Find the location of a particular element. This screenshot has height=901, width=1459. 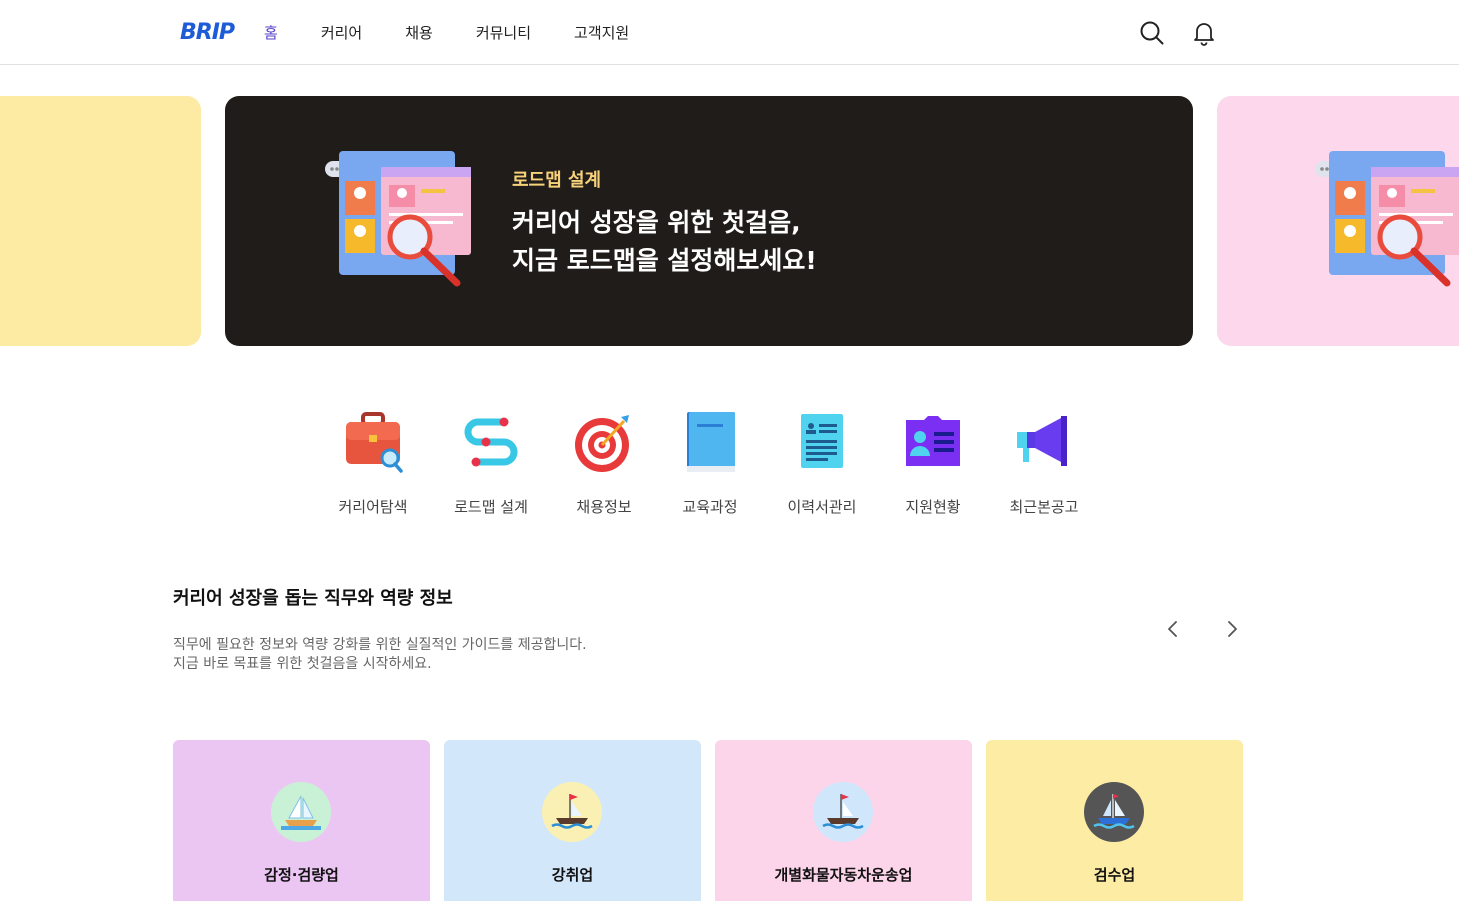

nav-support: 고객지원 is located at coordinates (601, 32).